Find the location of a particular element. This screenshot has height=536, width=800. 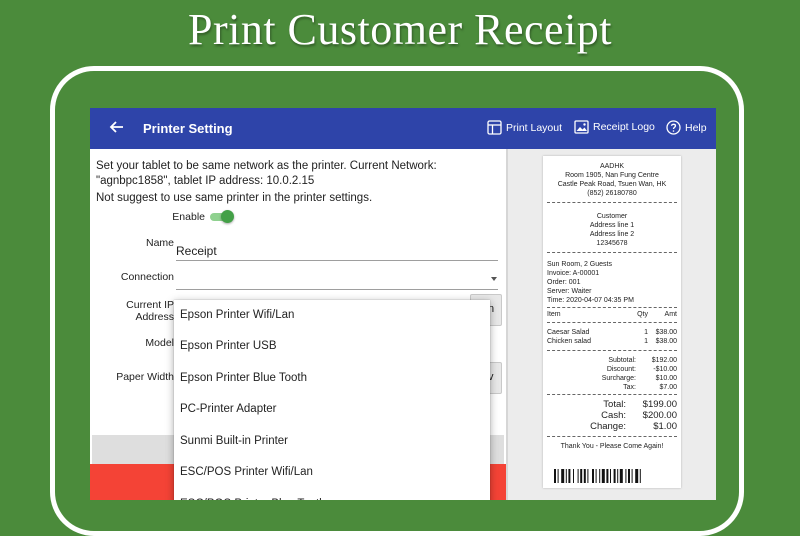

paper-width-label: Paper Width is located at coordinates (145, 377).